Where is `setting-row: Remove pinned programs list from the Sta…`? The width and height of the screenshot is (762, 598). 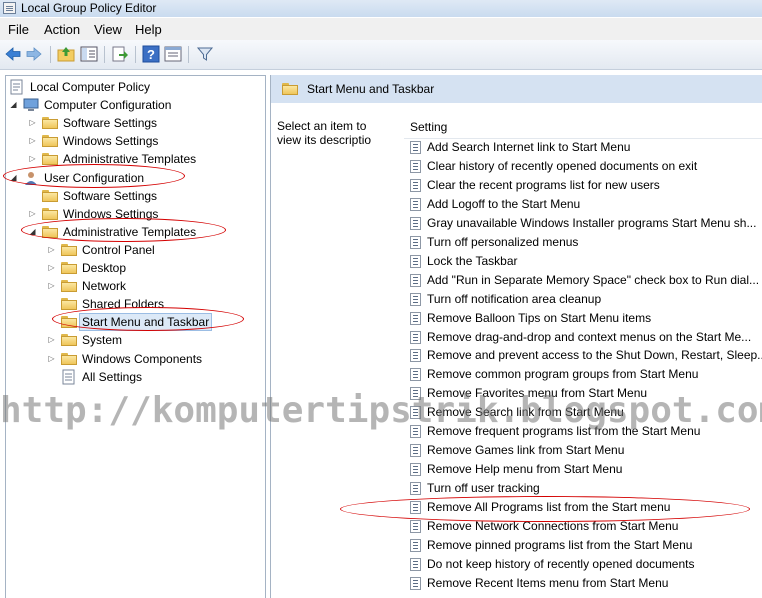
setting-row: Remove pinned programs list from the Sta… is located at coordinates (585, 545).